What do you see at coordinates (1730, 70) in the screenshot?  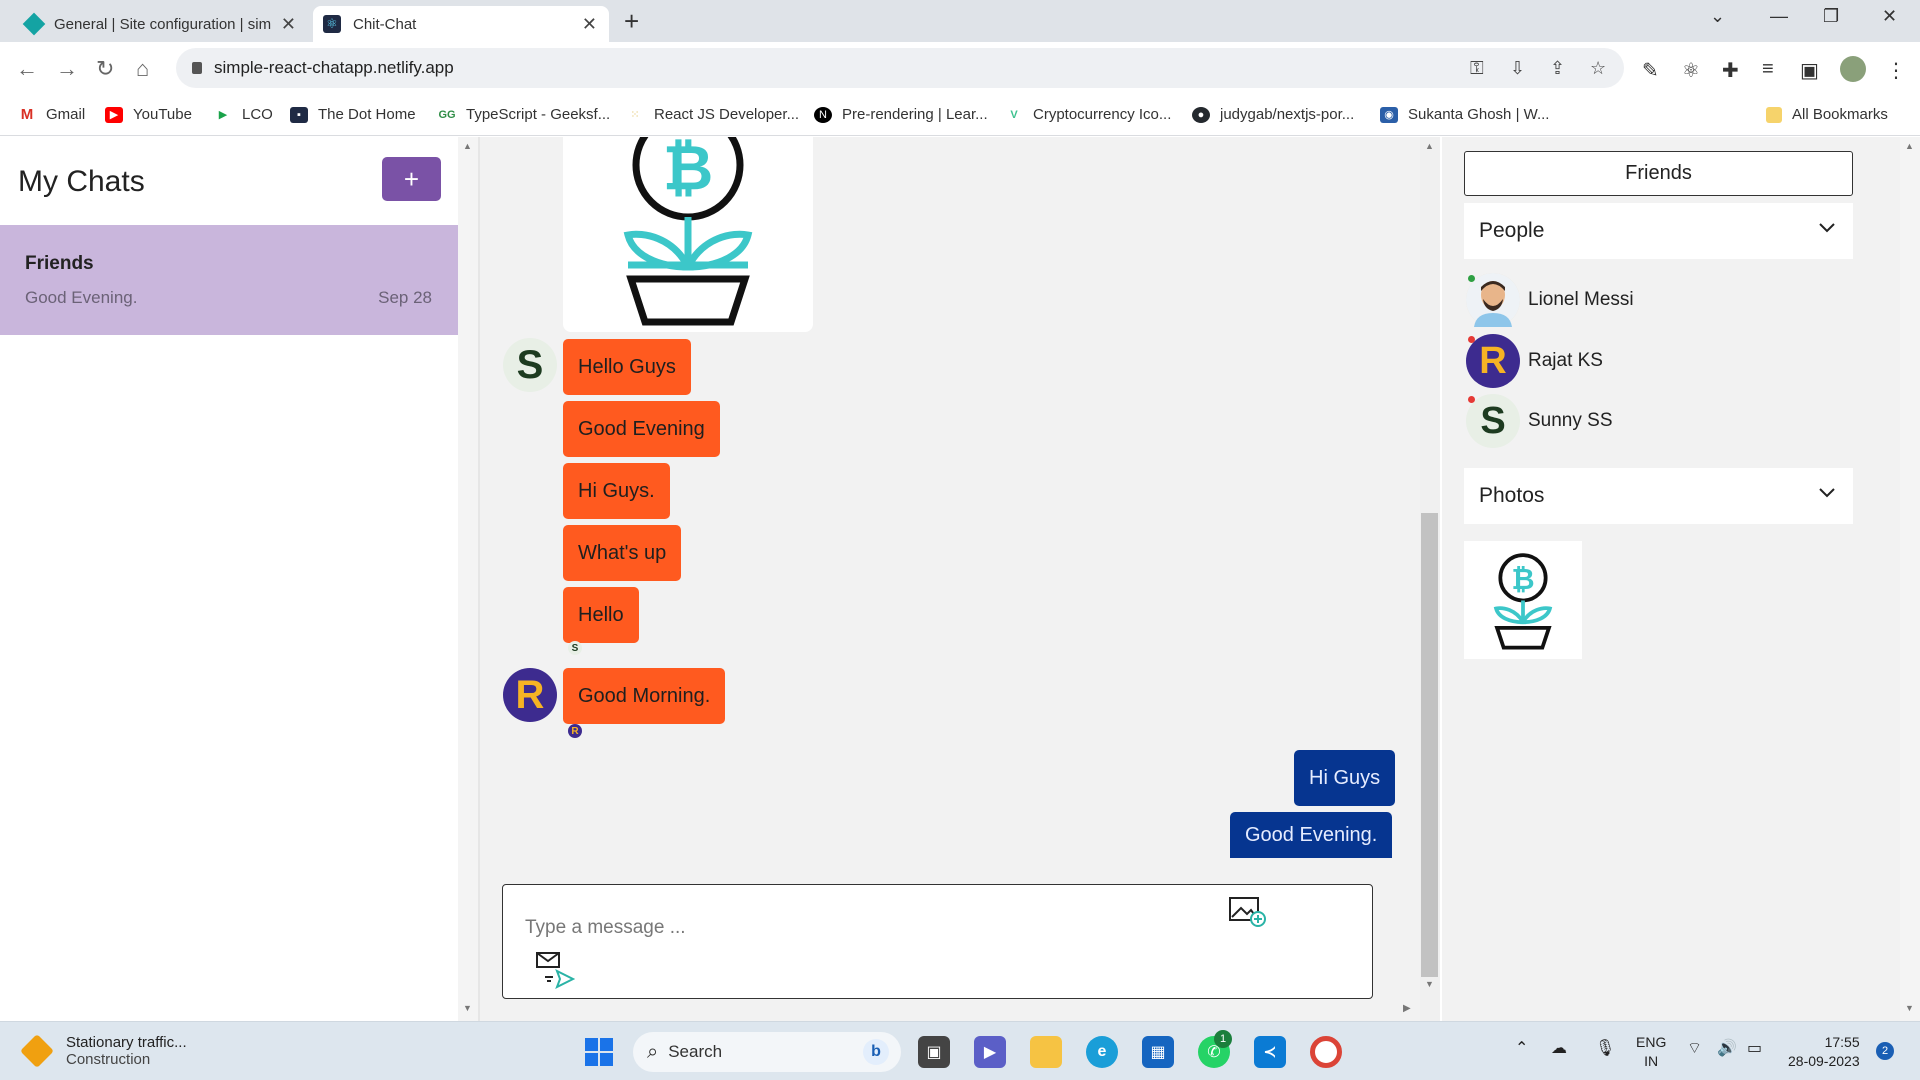 I see `extensions-icon: ✚` at bounding box center [1730, 70].